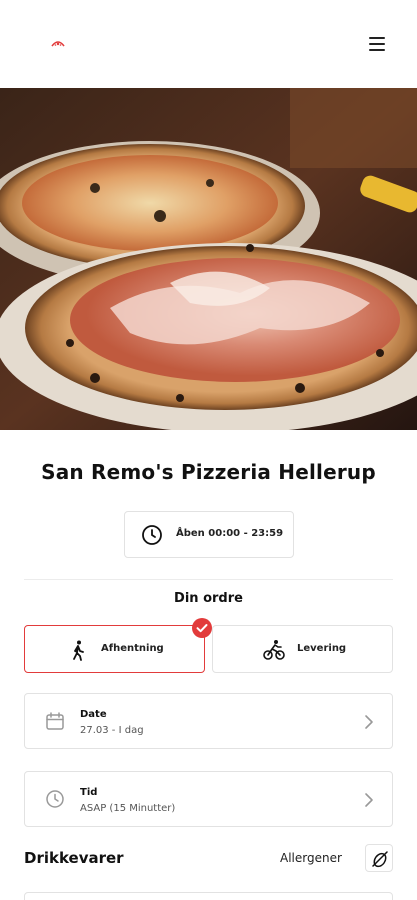 This screenshot has height=900, width=417. I want to click on order-section-title: Din ordre, so click(208, 598).